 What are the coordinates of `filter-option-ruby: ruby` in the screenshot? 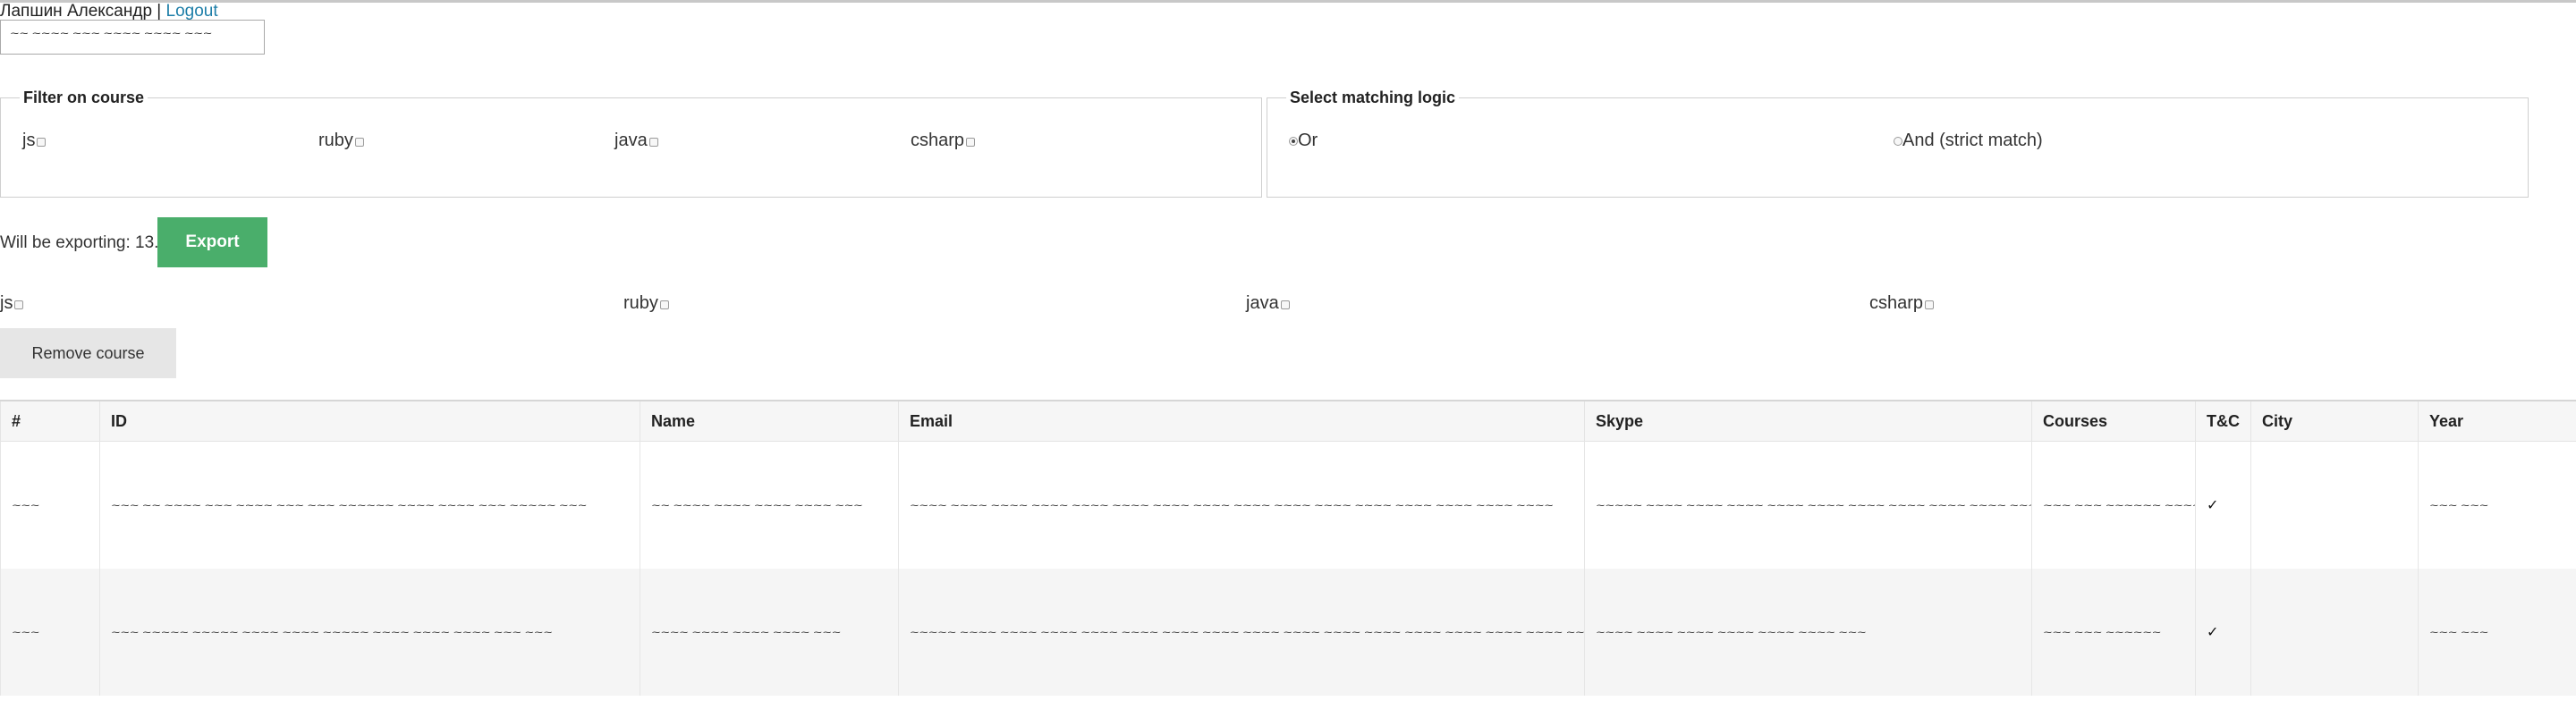 It's located at (341, 140).